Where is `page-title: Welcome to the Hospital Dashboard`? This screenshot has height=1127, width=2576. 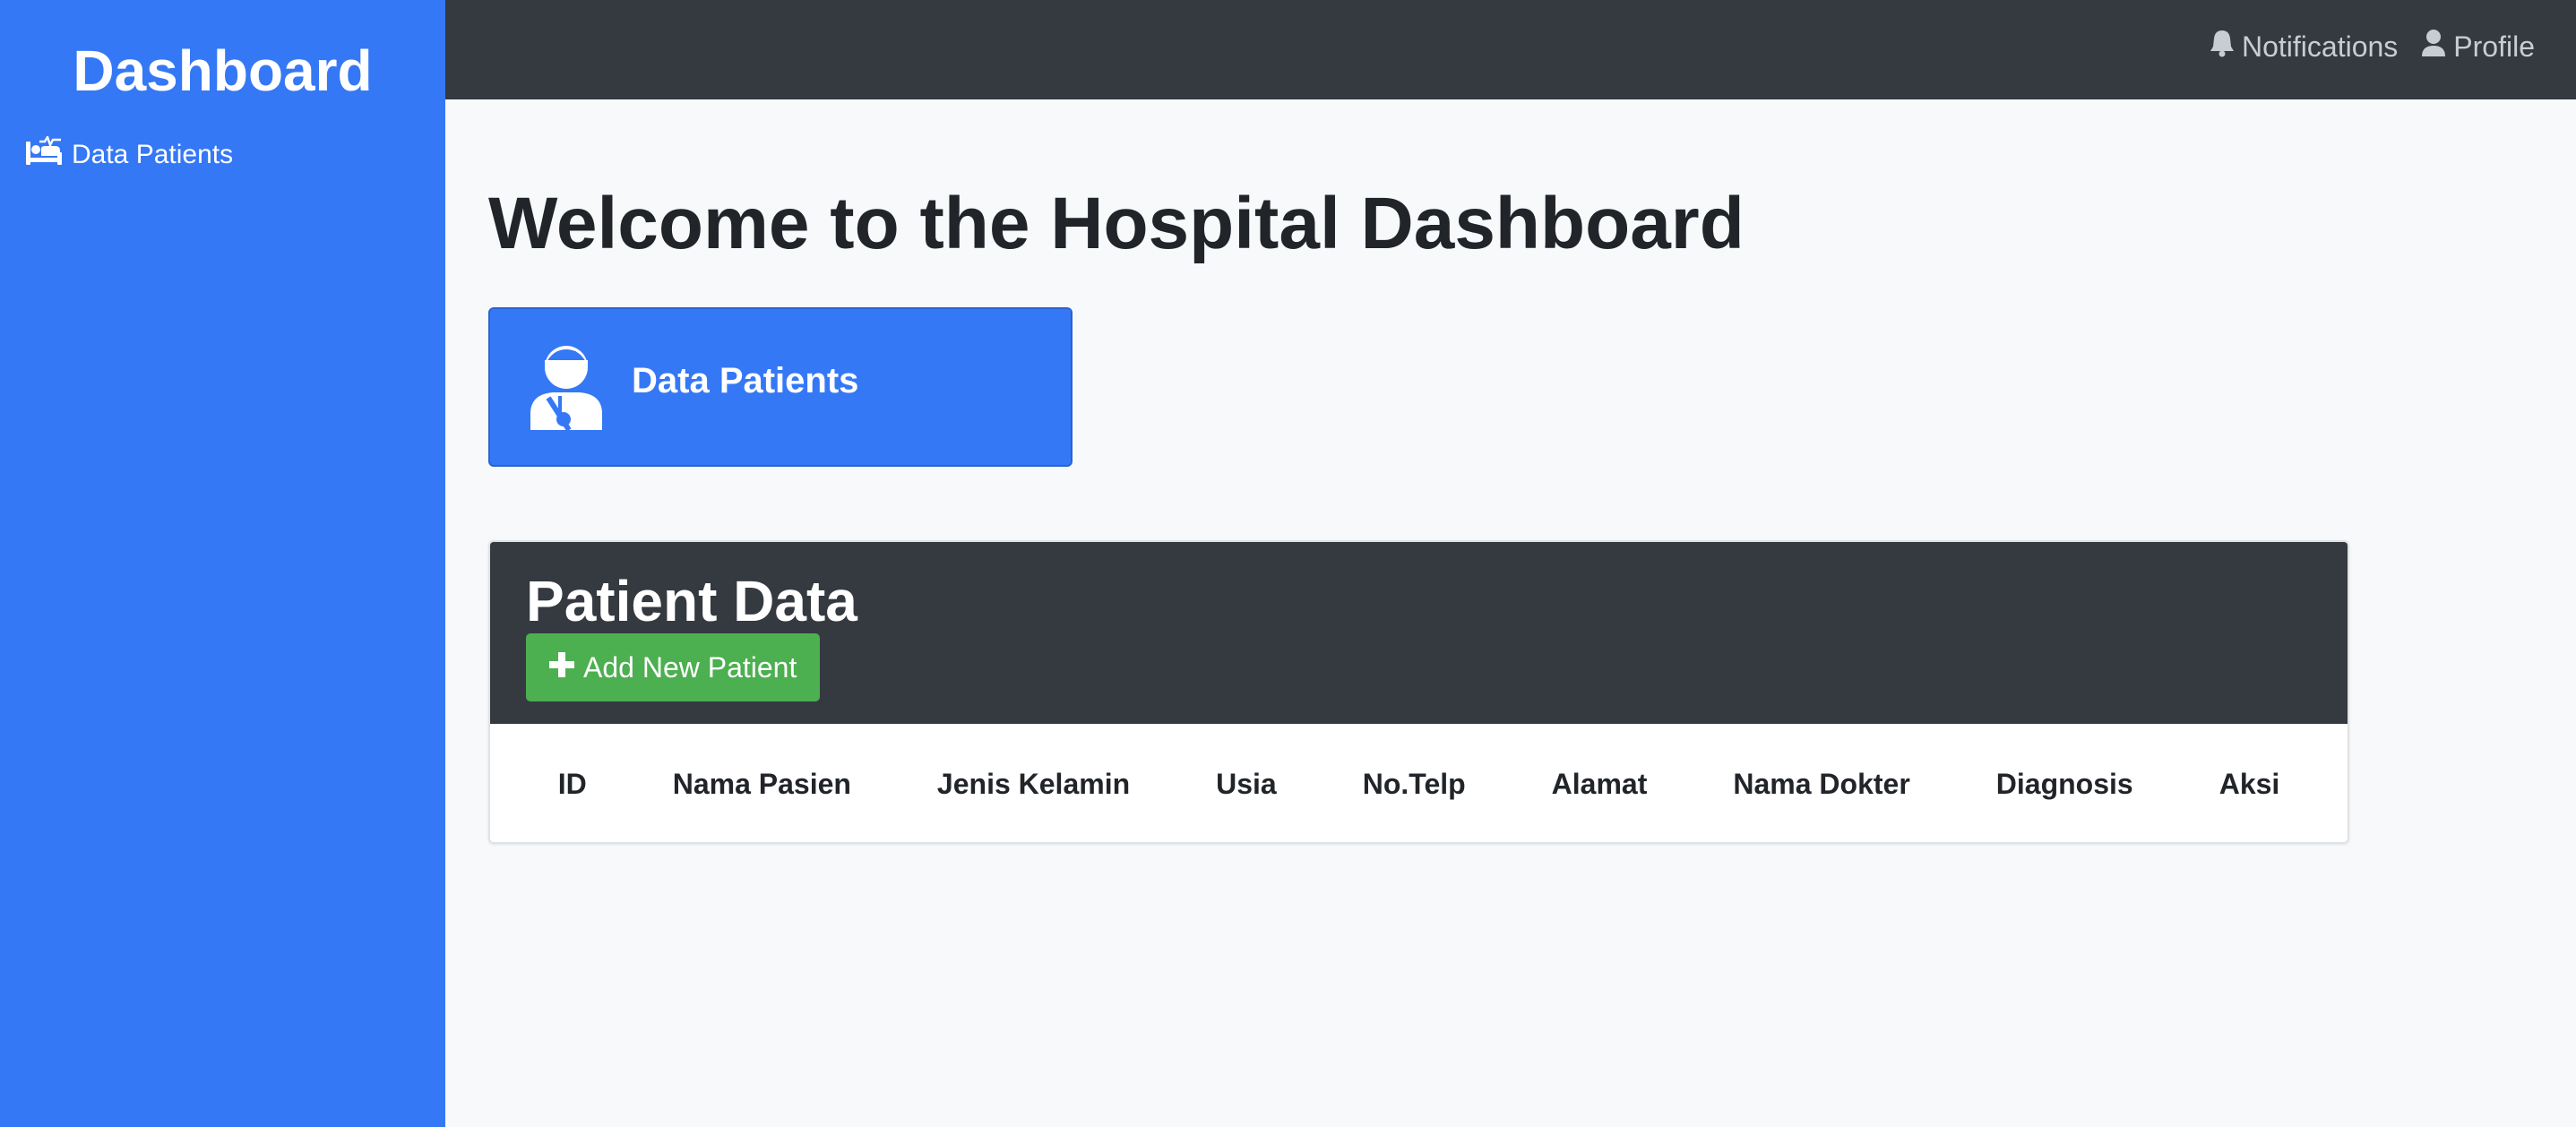
page-title: Welcome to the Hospital Dashboard is located at coordinates (1116, 223).